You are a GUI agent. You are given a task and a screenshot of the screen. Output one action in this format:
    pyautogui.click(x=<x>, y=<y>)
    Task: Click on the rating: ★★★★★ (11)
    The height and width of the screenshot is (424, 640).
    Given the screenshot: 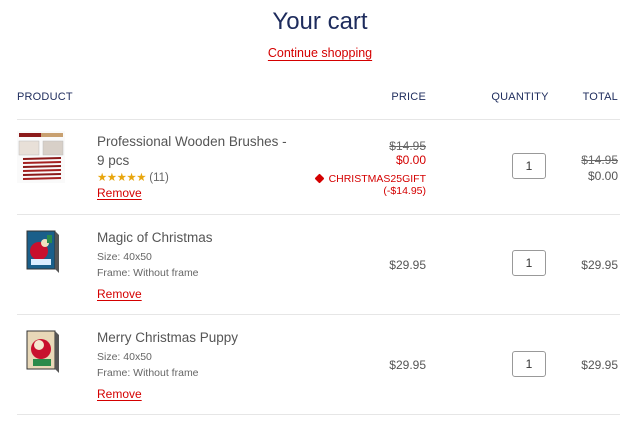 What is the action you would take?
    pyautogui.click(x=133, y=177)
    